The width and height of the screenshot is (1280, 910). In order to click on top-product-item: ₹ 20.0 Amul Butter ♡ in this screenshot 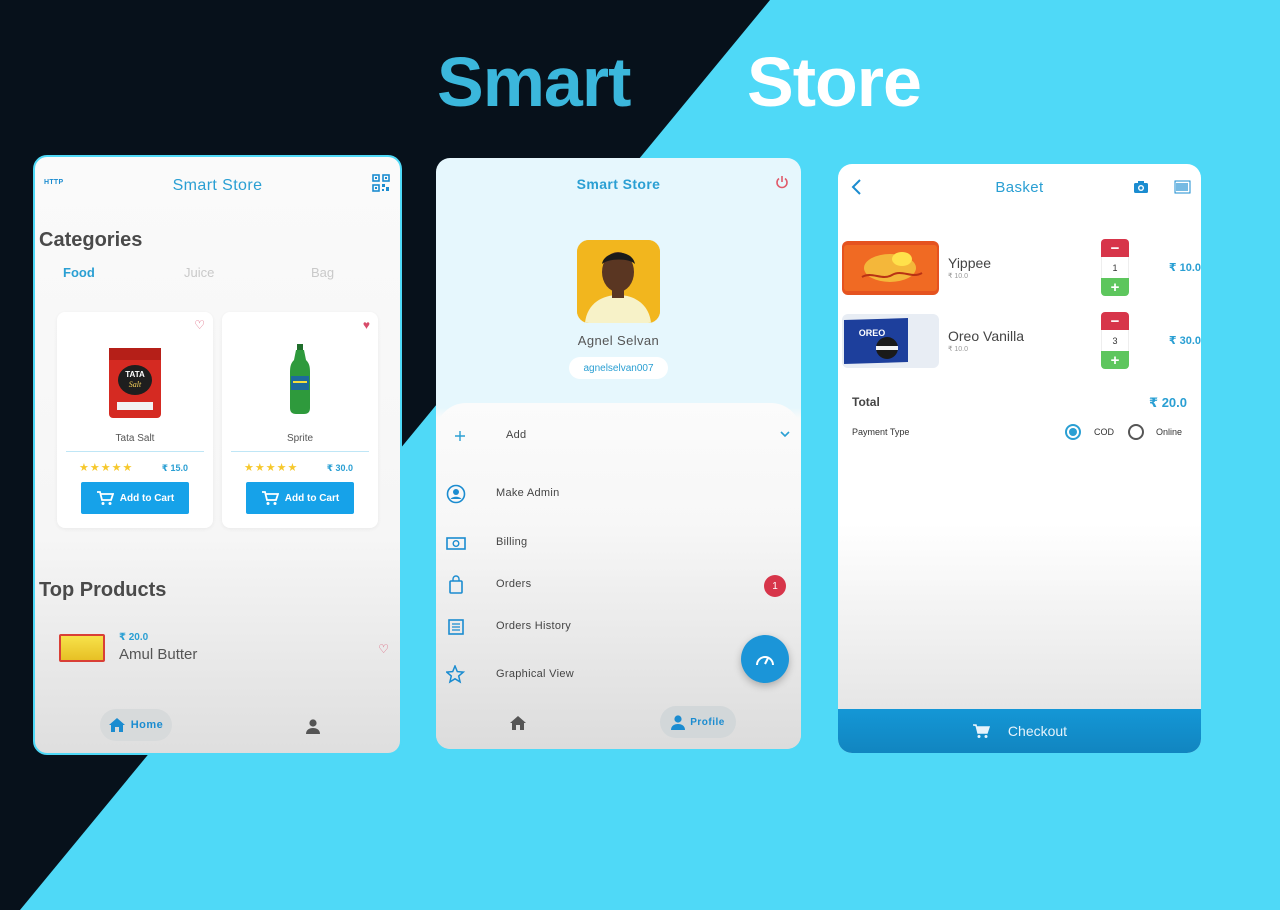, I will do `click(224, 652)`.